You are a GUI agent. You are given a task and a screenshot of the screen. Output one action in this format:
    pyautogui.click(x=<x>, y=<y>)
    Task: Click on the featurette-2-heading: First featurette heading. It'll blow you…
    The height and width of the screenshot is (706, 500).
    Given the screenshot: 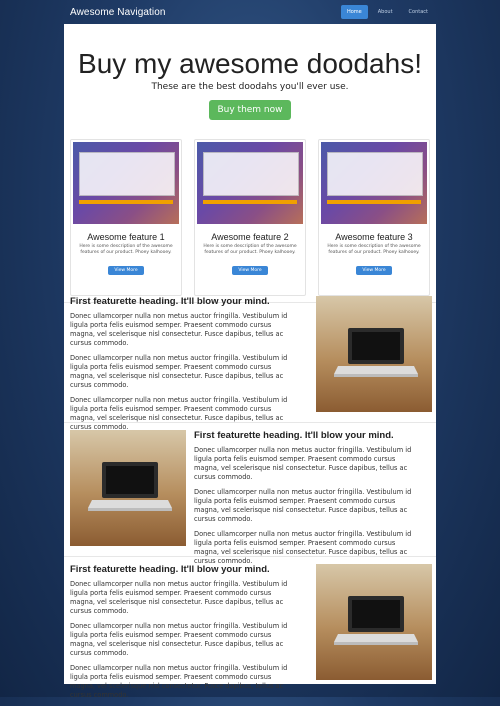 What is the action you would take?
    pyautogui.click(x=294, y=435)
    